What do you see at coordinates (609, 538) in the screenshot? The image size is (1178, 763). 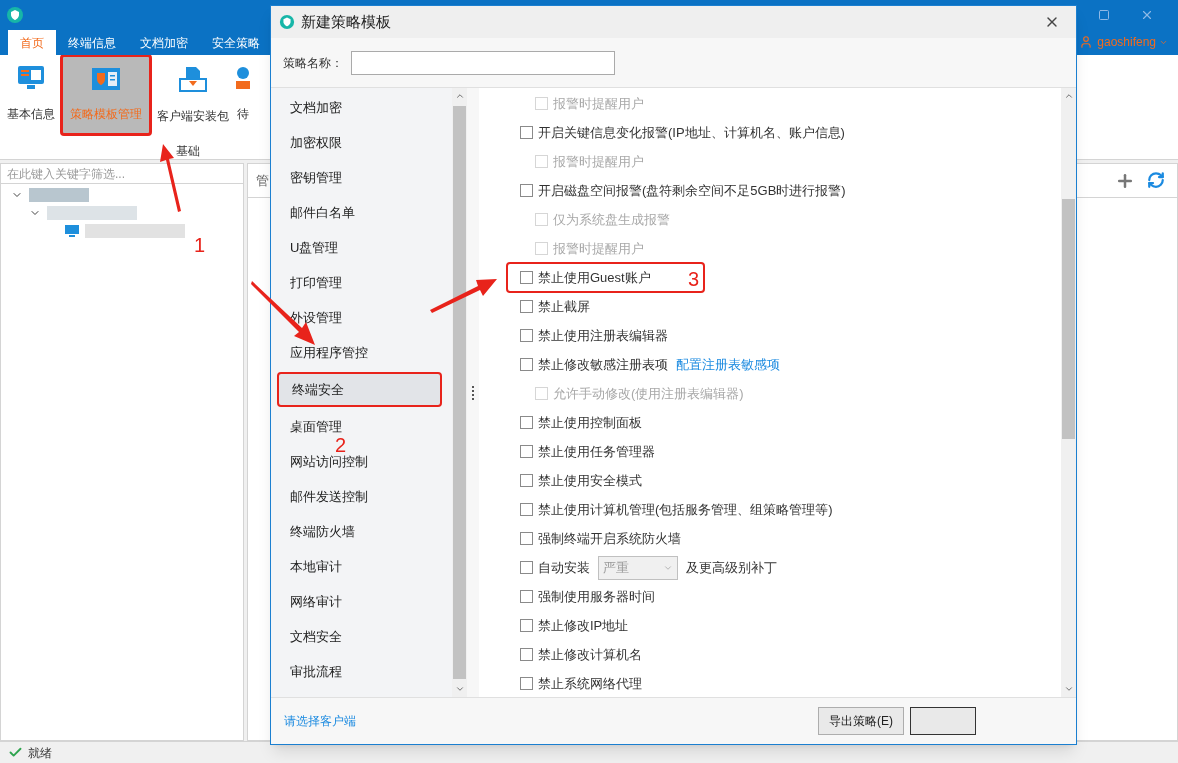 I see `option-label: 强制终端开启系统防火墙` at bounding box center [609, 538].